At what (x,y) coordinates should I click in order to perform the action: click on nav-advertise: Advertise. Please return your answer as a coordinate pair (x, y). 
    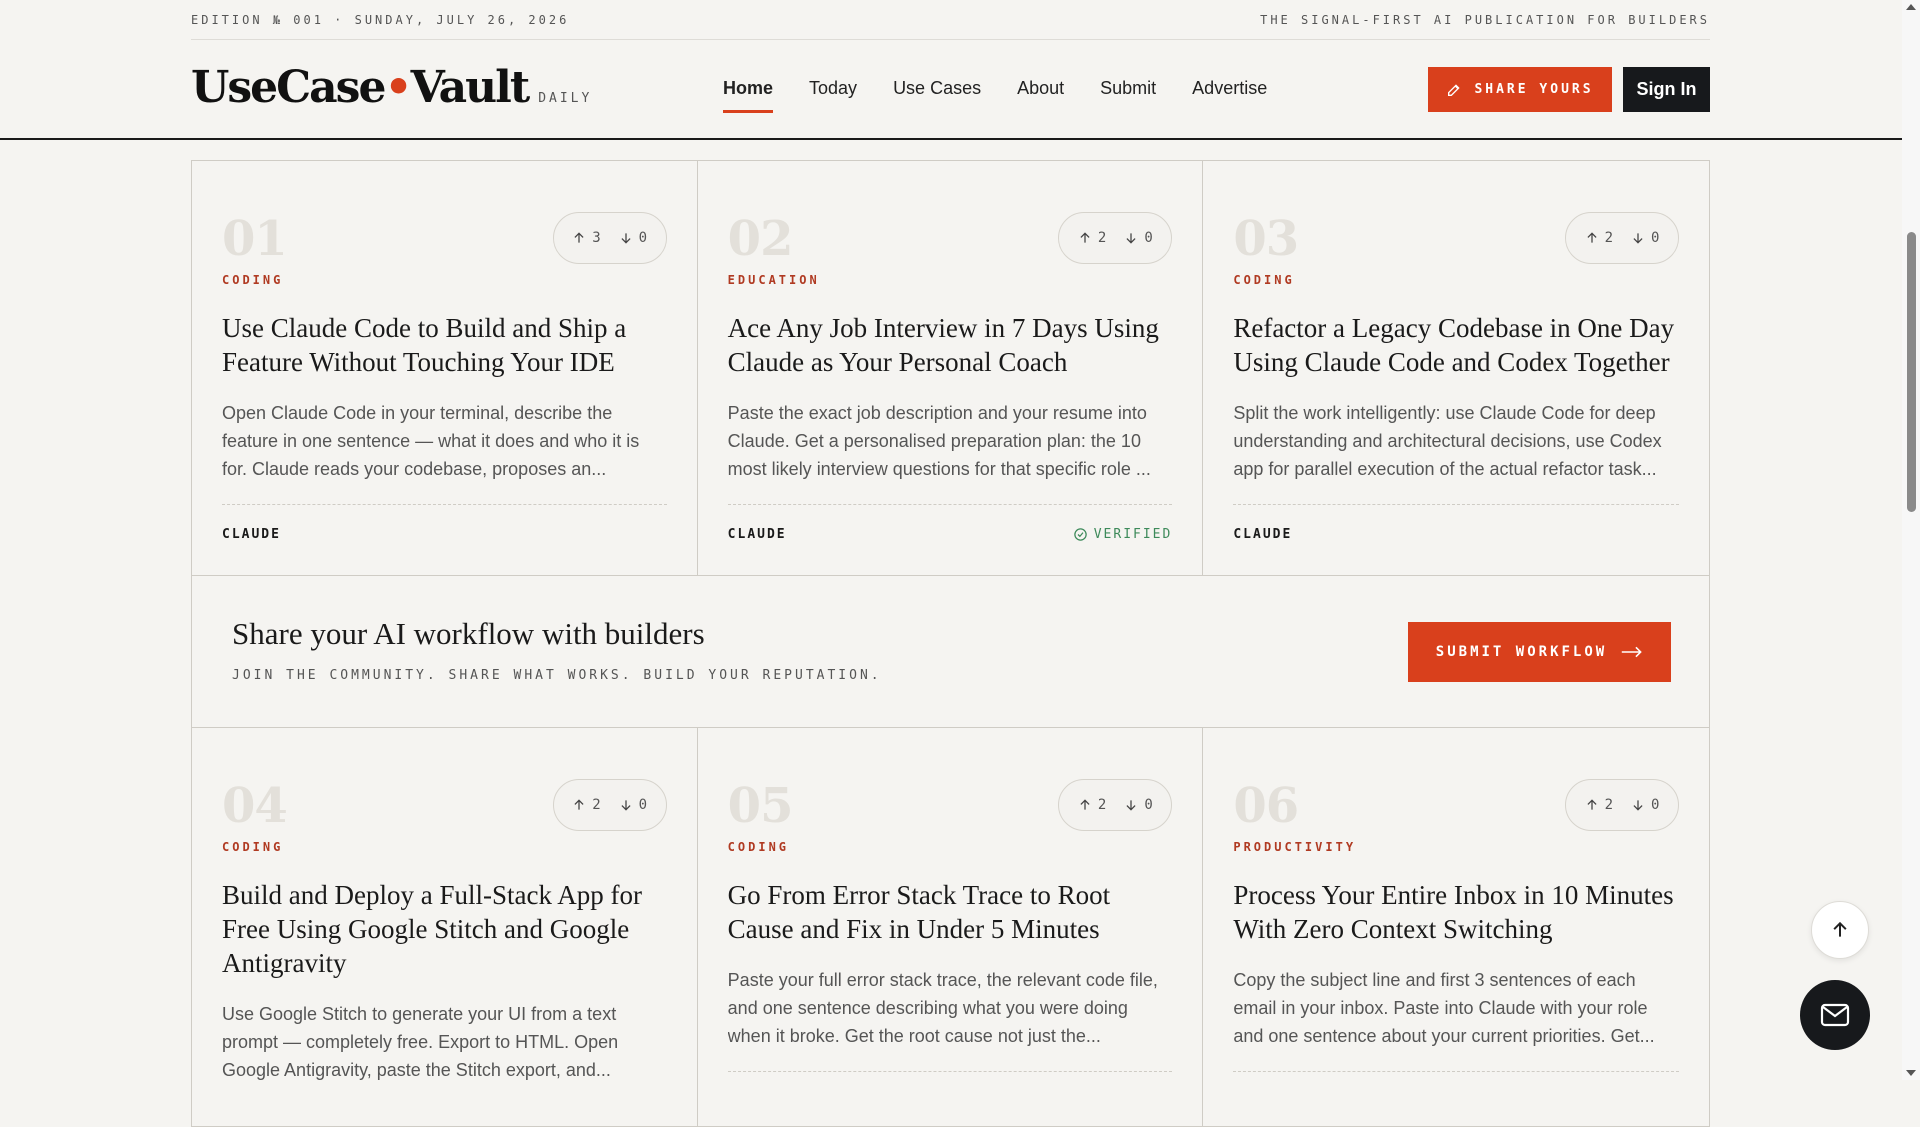
    Looking at the image, I should click on (1229, 95).